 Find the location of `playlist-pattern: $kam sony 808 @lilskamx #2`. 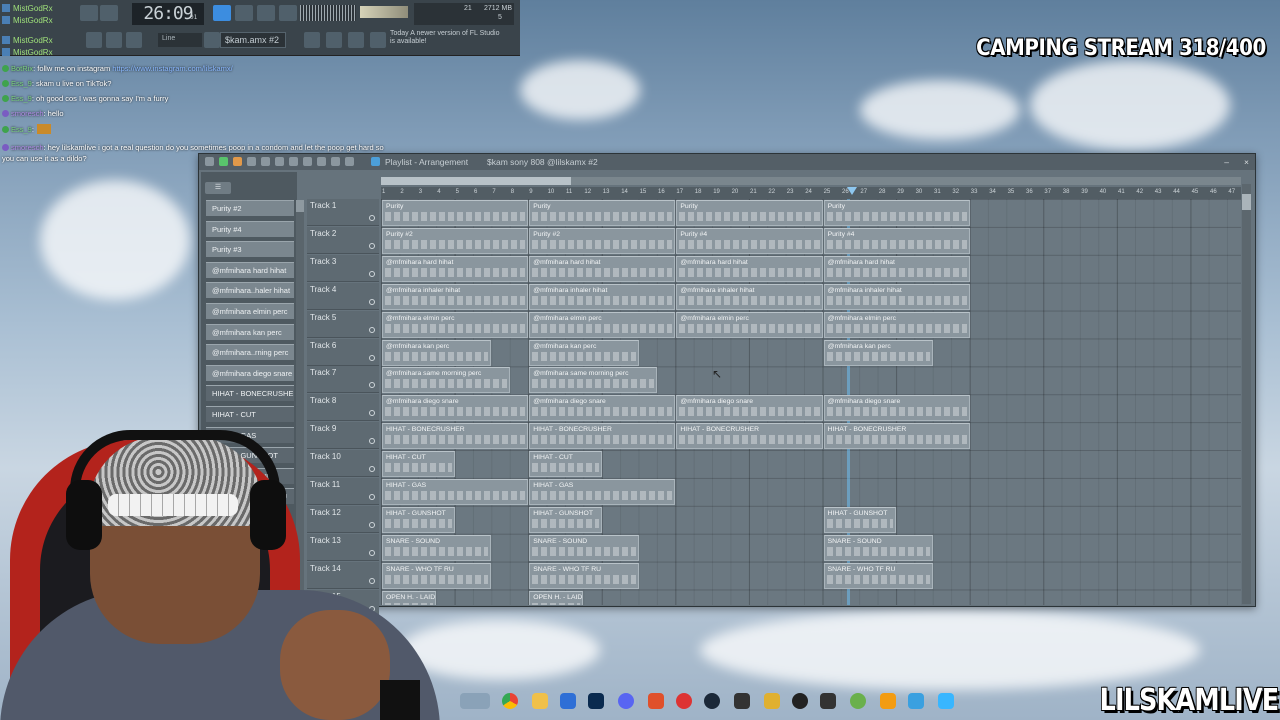

playlist-pattern: $kam sony 808 @lilskamx #2 is located at coordinates (542, 162).